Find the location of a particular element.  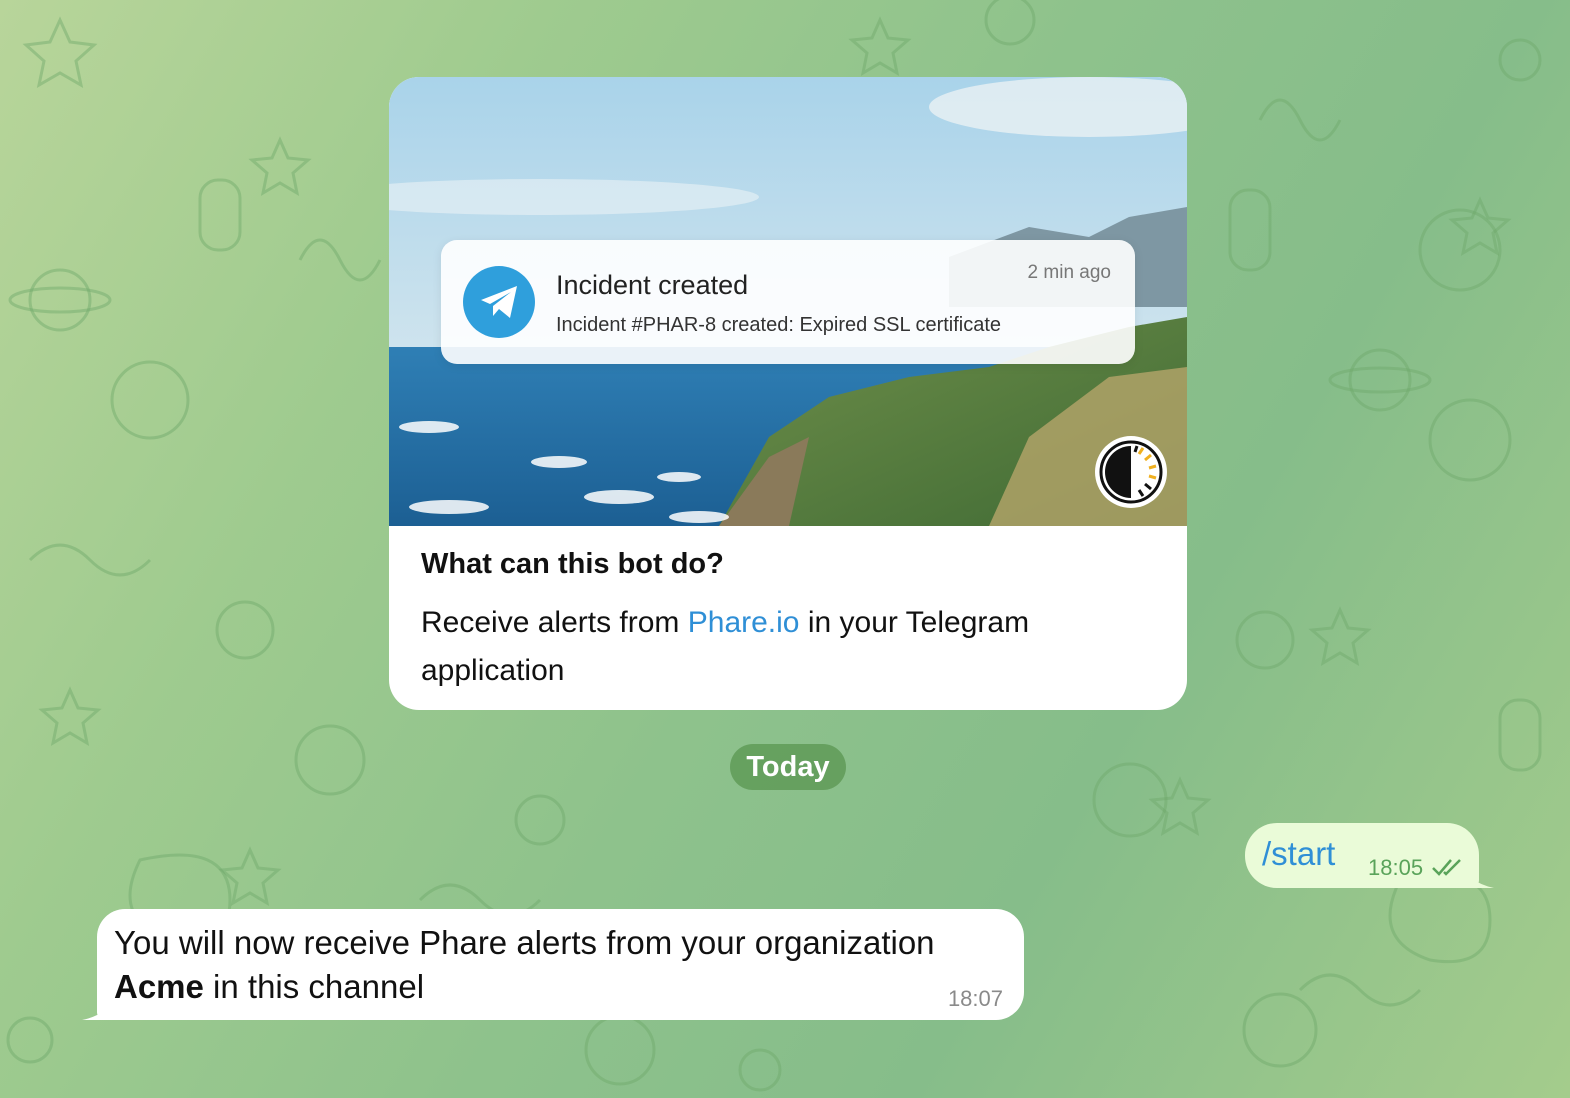

notification-title: Incident created is located at coordinates (652, 285).